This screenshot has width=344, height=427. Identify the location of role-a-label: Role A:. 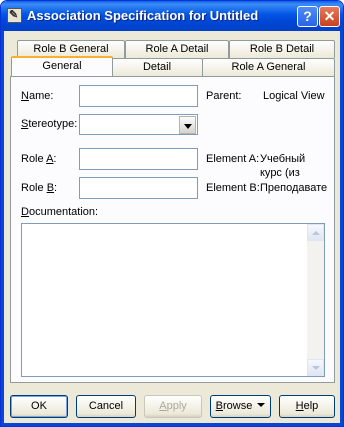
(39, 159).